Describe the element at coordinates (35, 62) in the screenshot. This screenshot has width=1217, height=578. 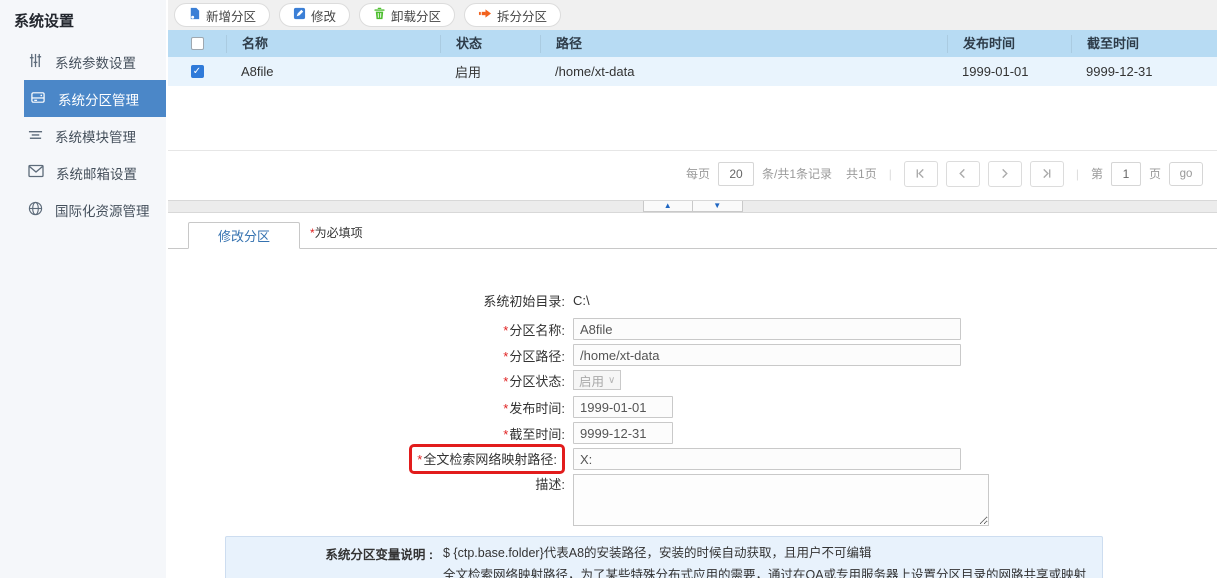
I see `sliders-icon` at that location.